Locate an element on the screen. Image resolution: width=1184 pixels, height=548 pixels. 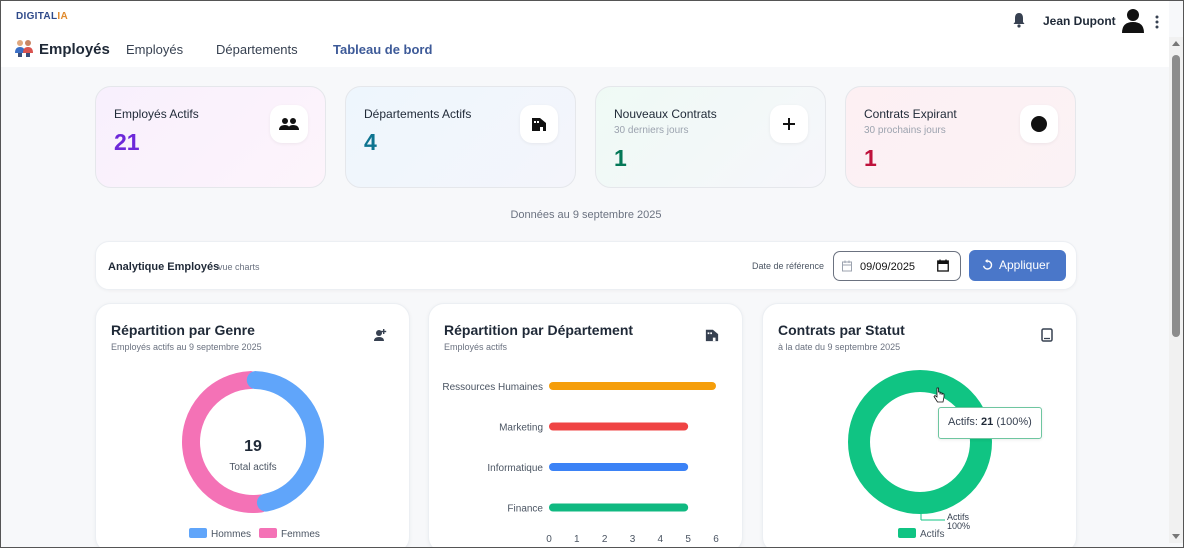
nav-departements: Départements is located at coordinates (257, 49).